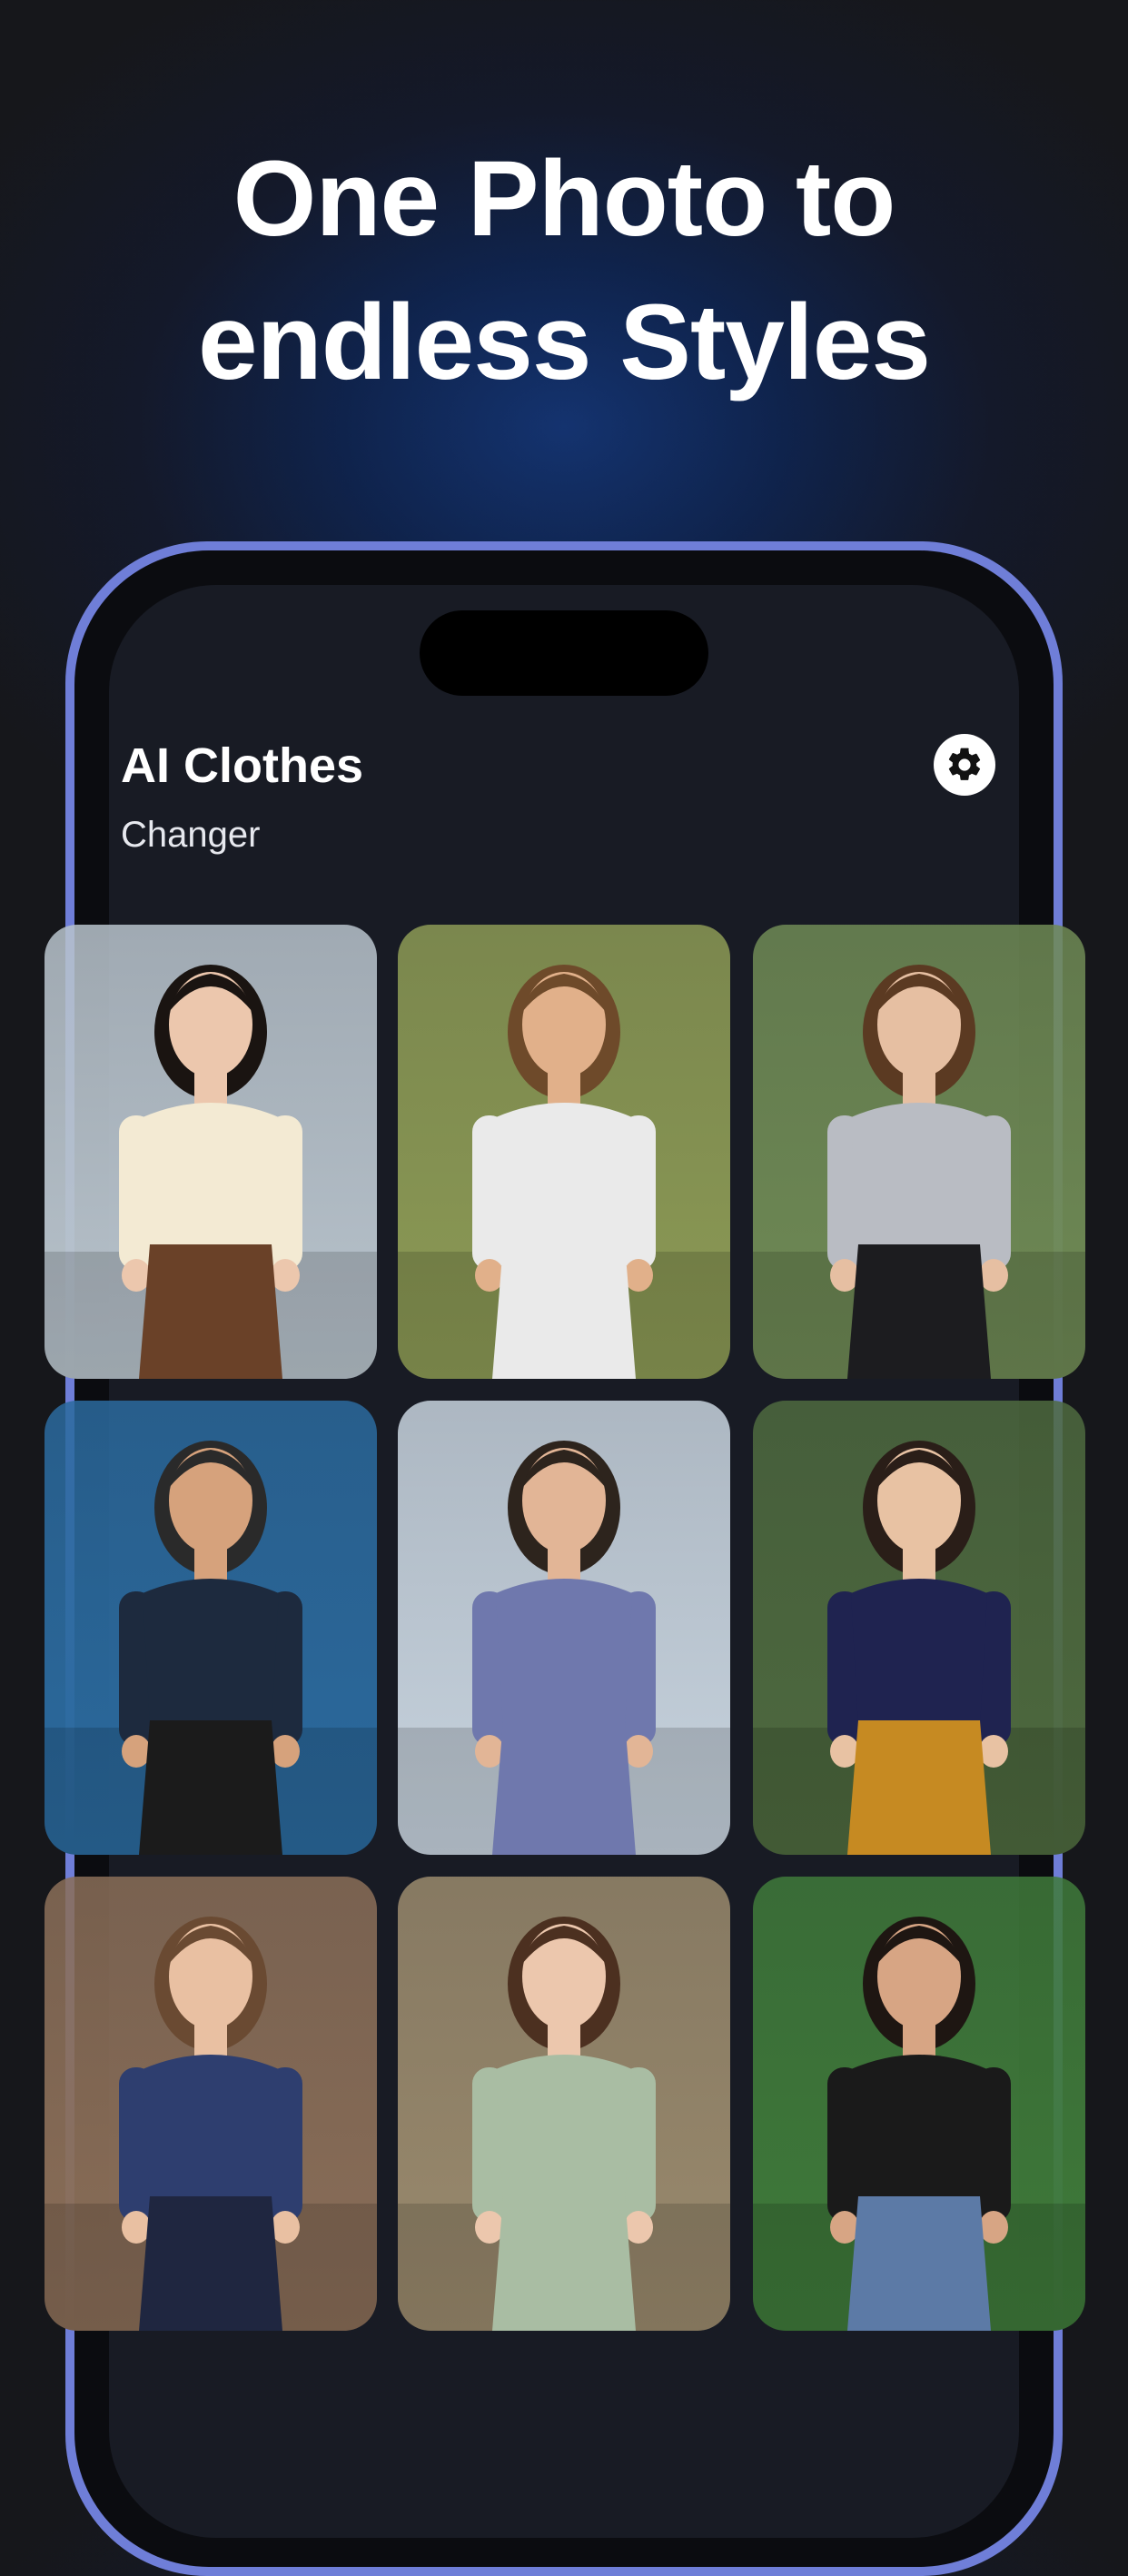 The height and width of the screenshot is (2576, 1128). I want to click on style-photo-woman-gray-hoodie, so click(919, 1152).